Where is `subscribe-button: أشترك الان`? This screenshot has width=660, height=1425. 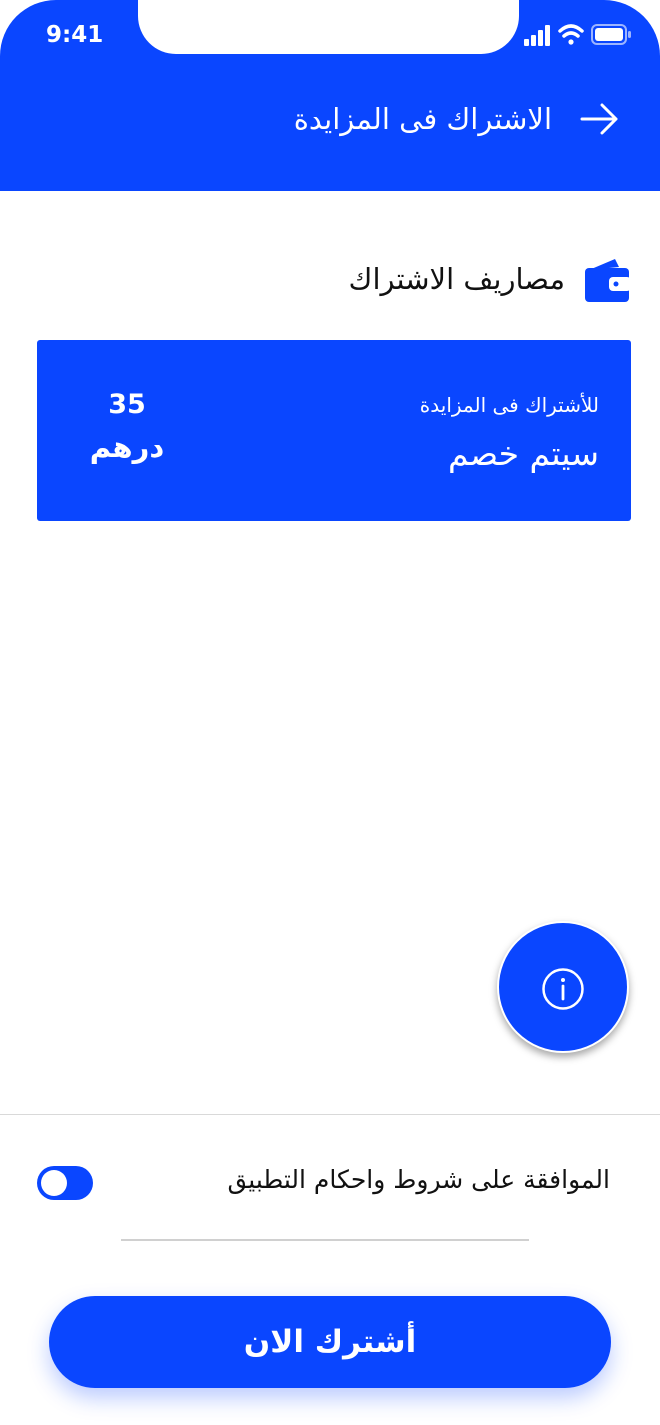
subscribe-button: أشترك الان is located at coordinates (330, 1342).